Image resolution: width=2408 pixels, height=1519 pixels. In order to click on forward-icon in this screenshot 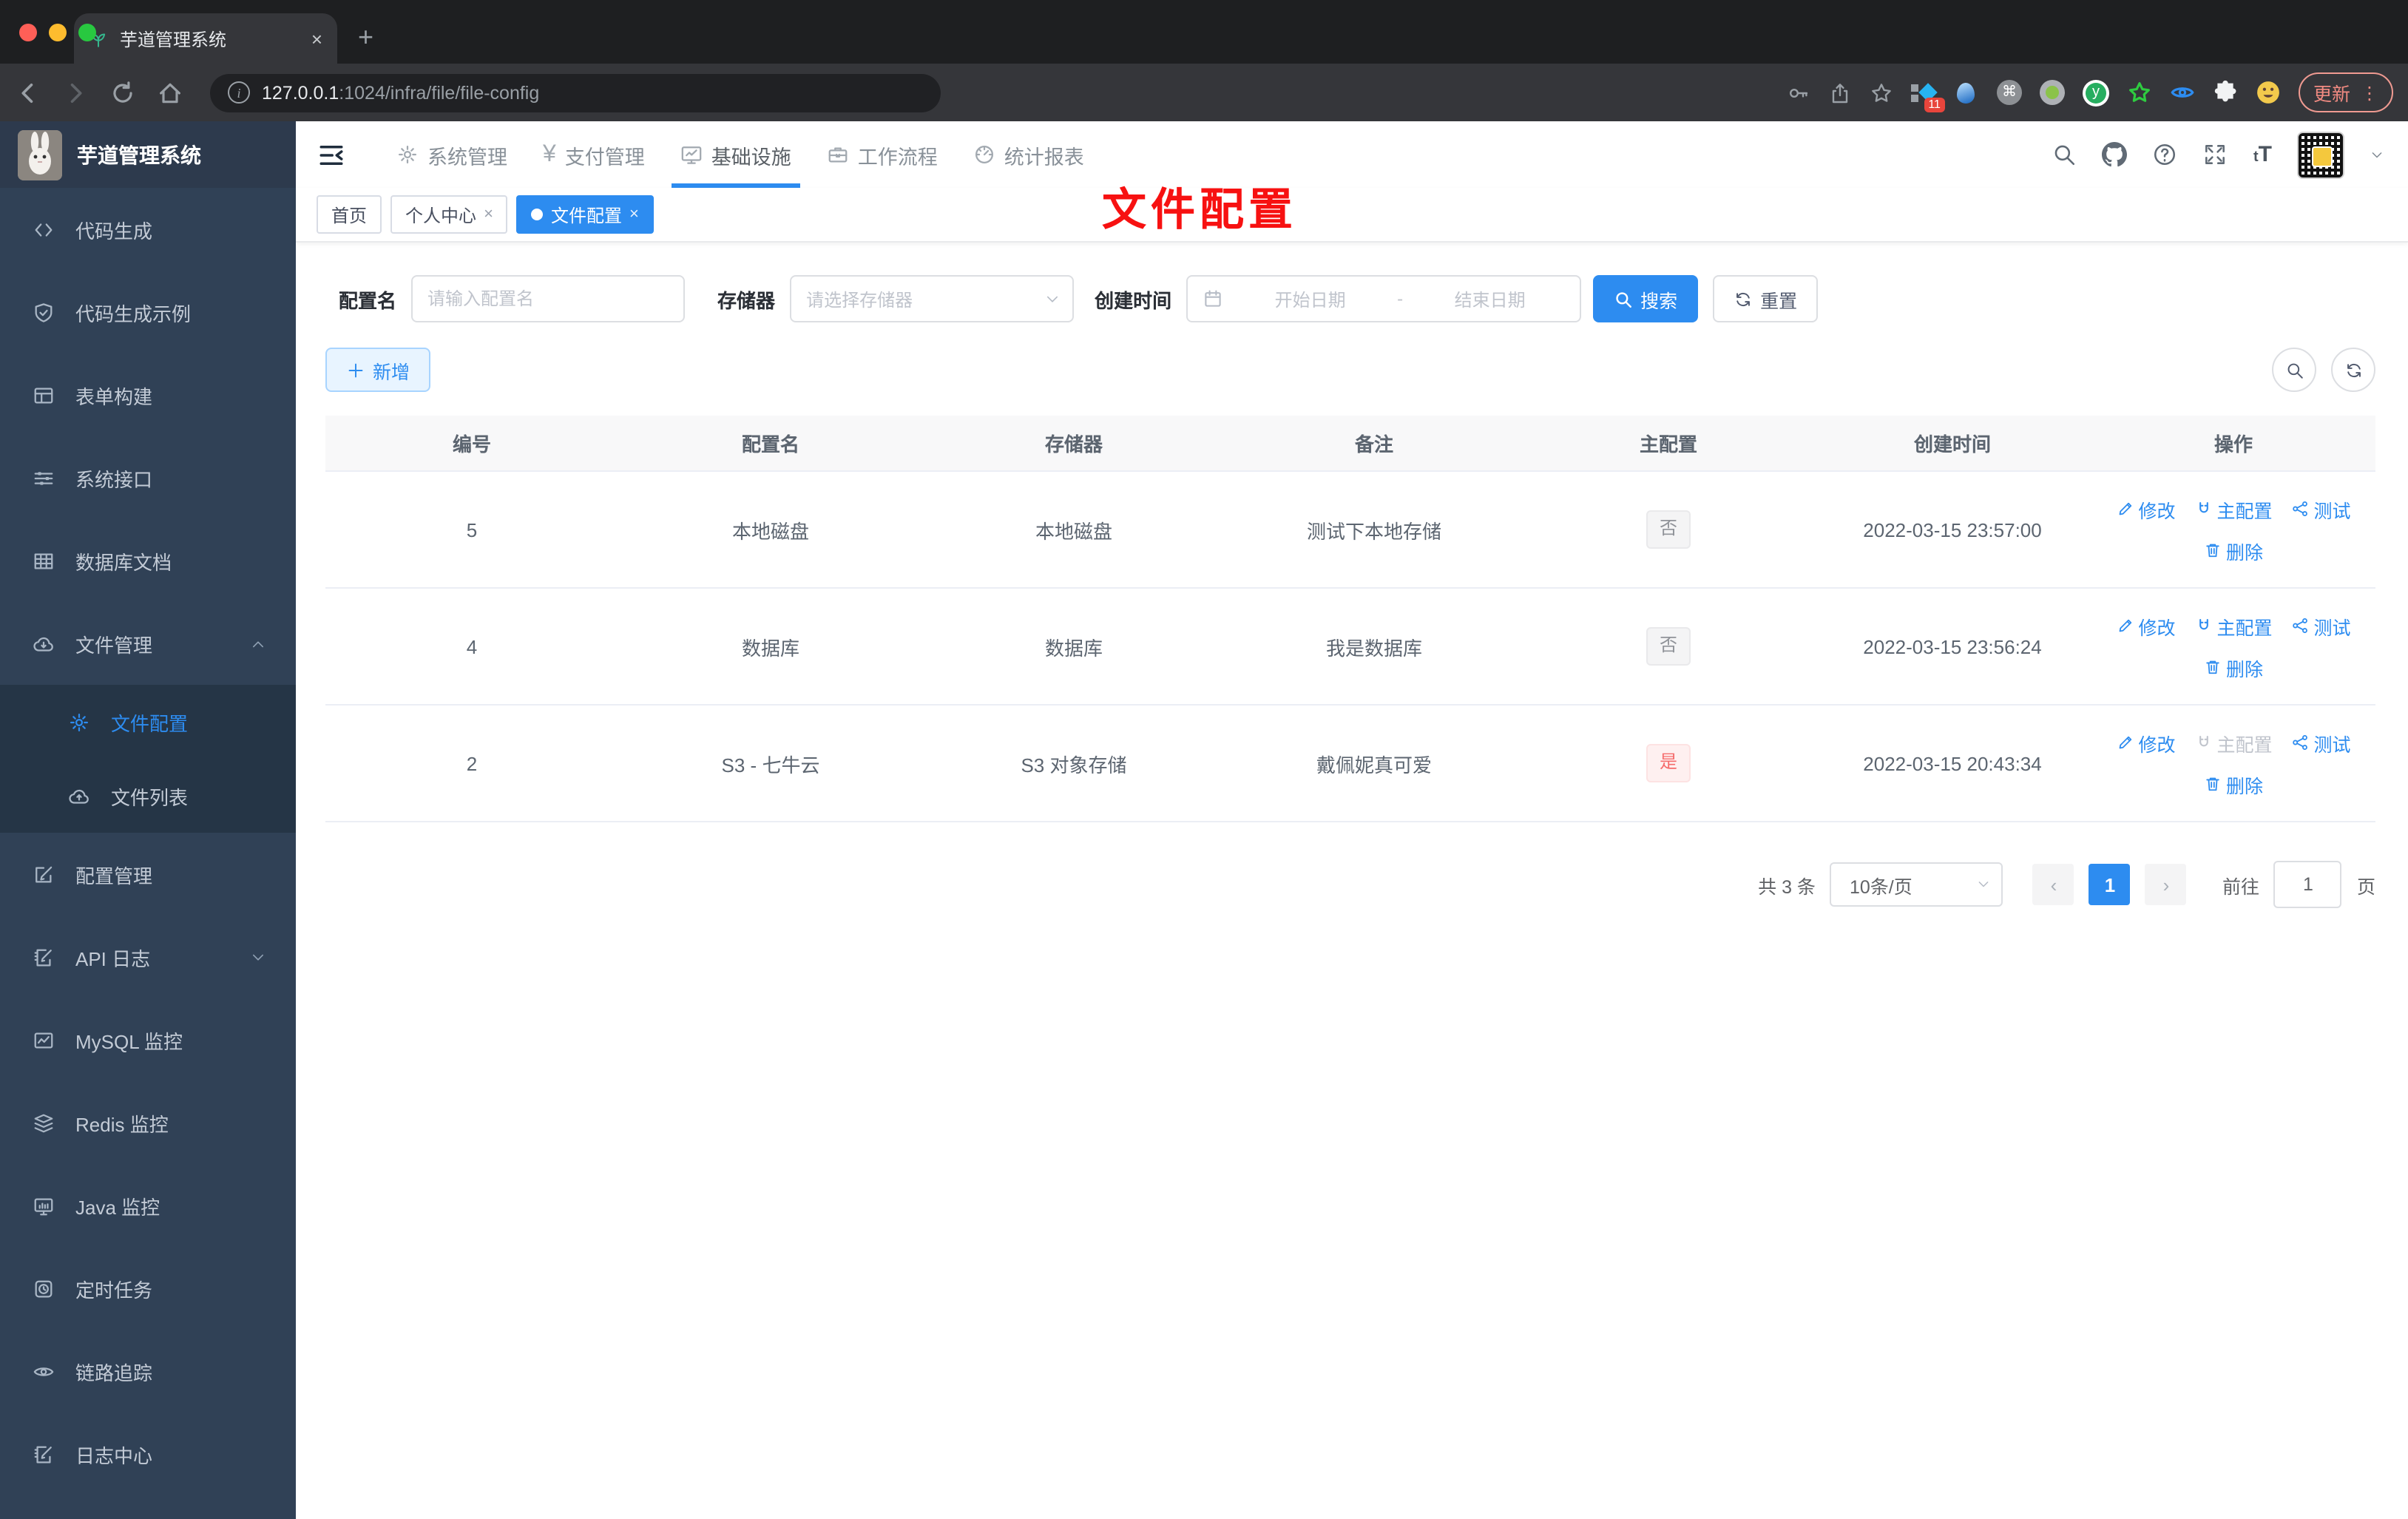, I will do `click(75, 92)`.